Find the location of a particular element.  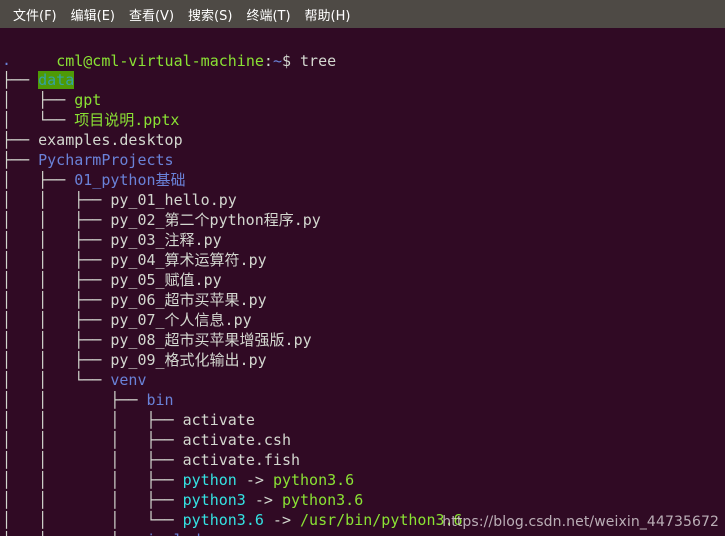

tree-line: │ │ ├── py_07_个人信息.py is located at coordinates (362, 320).